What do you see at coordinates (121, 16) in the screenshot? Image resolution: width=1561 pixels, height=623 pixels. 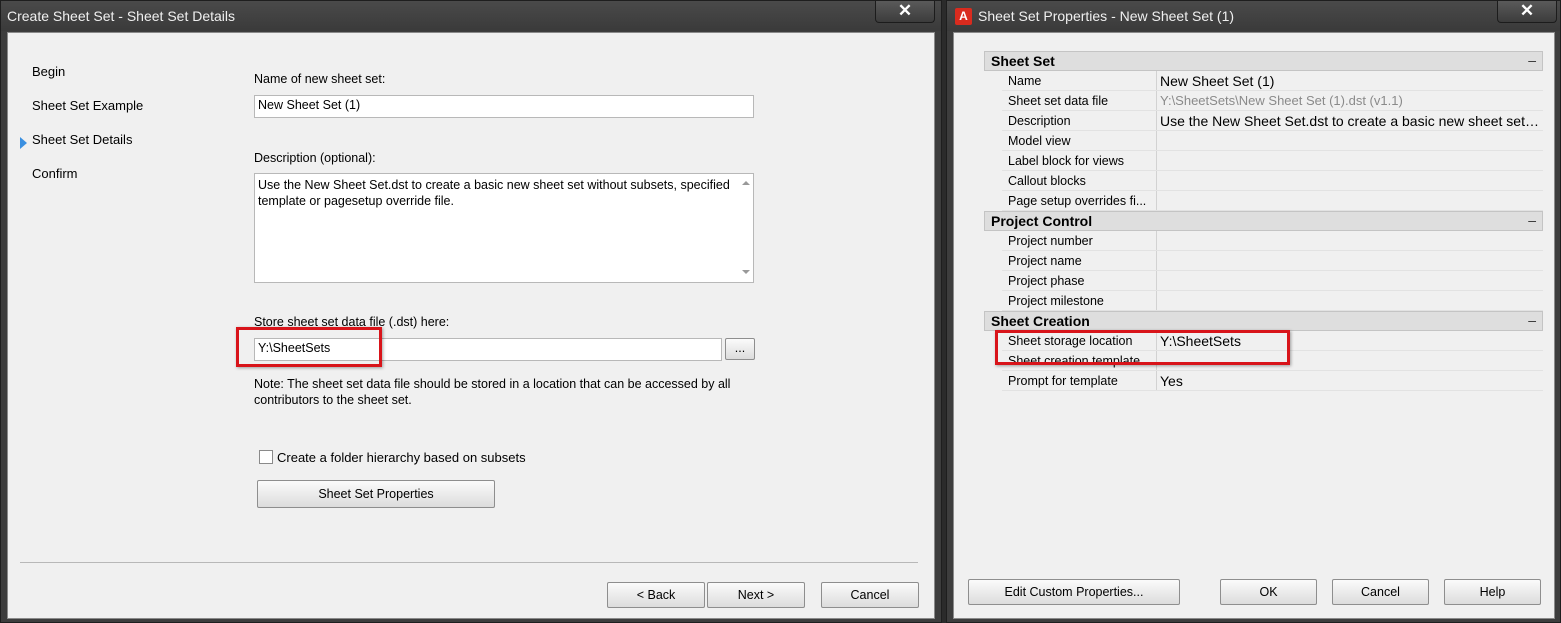 I see `left-dialog-title: Create Sheet Set - Sheet Set Details` at bounding box center [121, 16].